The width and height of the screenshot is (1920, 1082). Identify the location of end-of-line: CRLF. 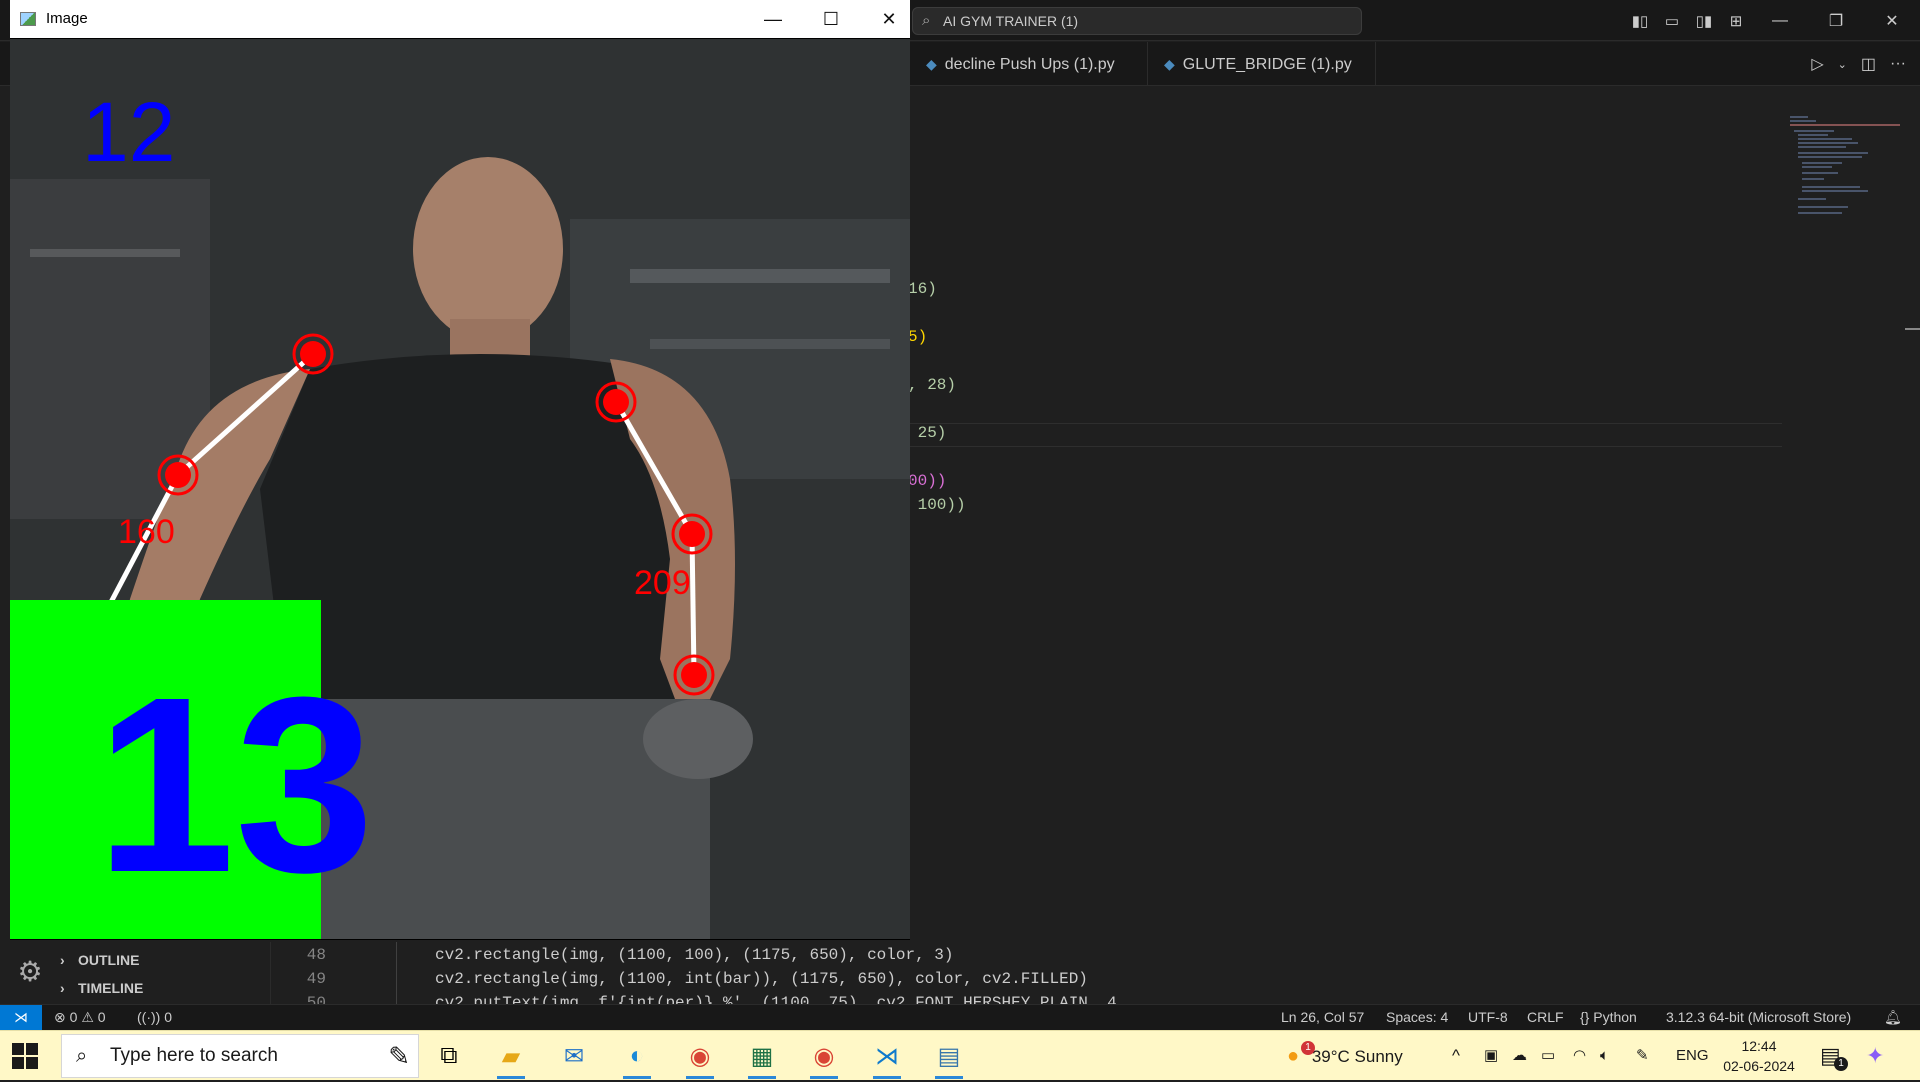
(1545, 1017).